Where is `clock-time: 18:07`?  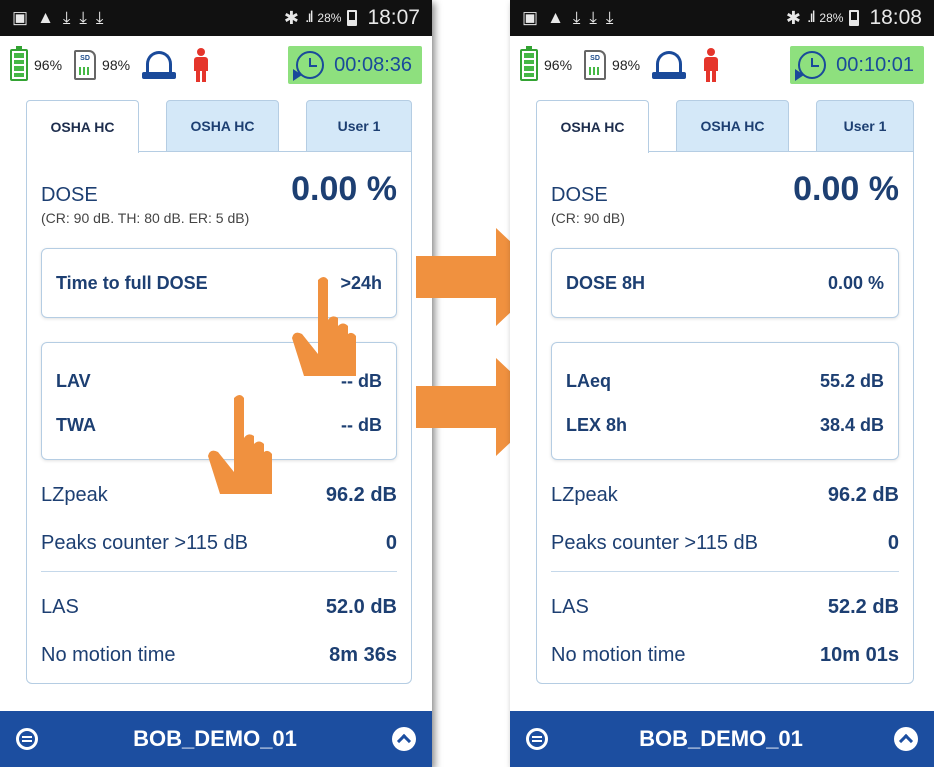
clock-time: 18:07 is located at coordinates (393, 17).